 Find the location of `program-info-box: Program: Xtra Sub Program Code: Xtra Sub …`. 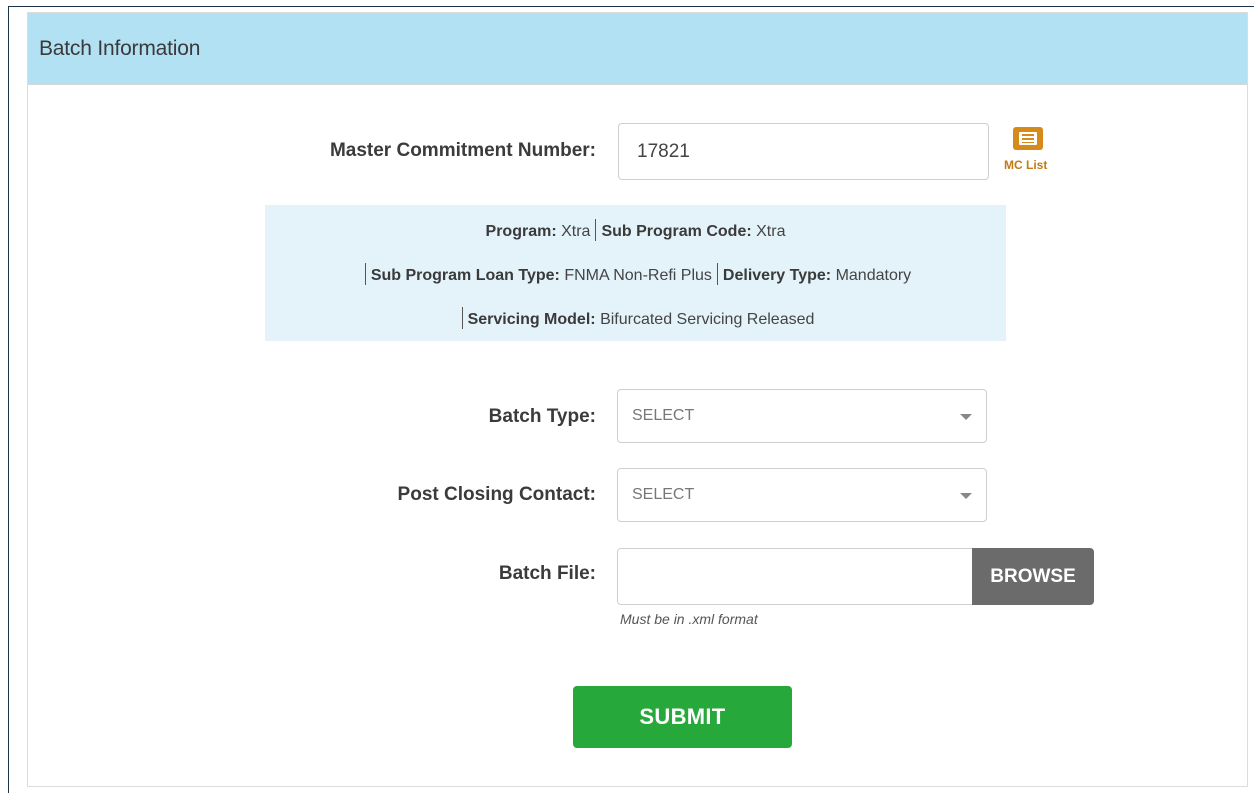

program-info-box: Program: Xtra Sub Program Code: Xtra Sub … is located at coordinates (635, 273).